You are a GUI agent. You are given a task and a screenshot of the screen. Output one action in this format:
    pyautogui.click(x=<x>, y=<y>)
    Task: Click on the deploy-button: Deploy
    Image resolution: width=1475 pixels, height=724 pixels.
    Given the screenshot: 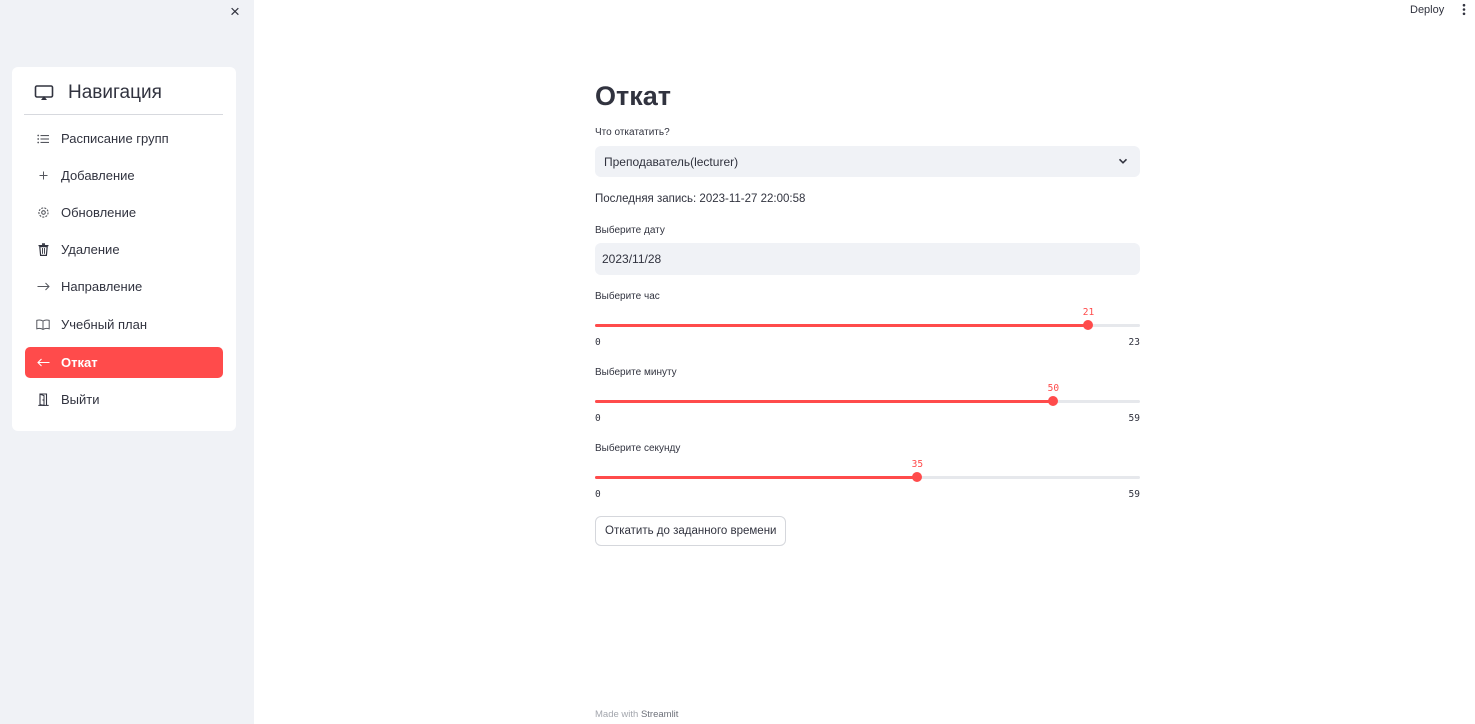 What is the action you would take?
    pyautogui.click(x=1427, y=10)
    